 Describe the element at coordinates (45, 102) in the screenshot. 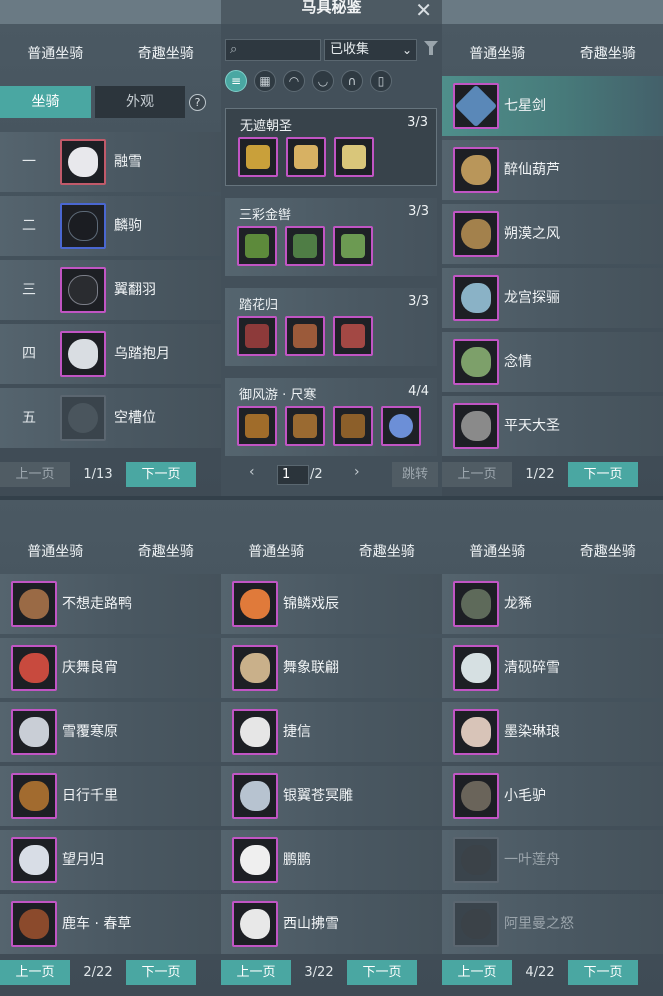

I see `subtab-mount: 坐骑` at that location.